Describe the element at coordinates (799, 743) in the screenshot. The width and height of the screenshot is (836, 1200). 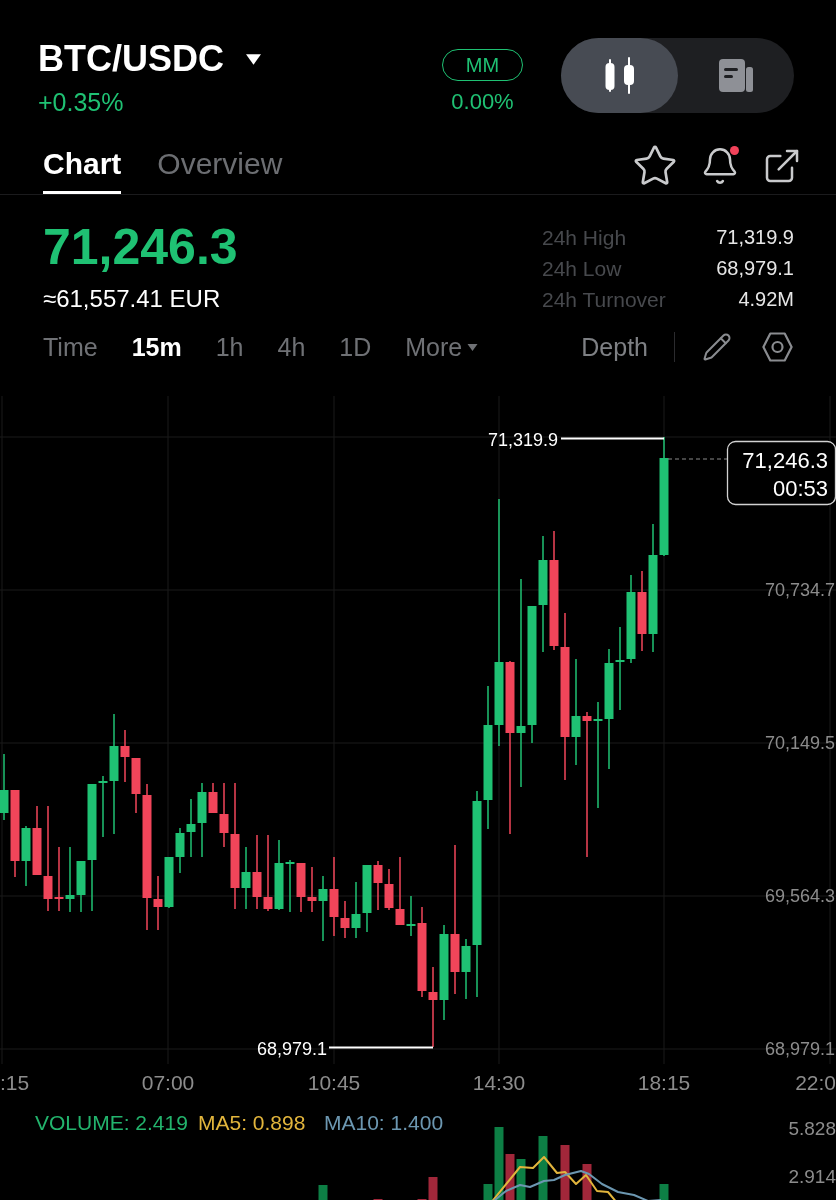
I see `price-axis-label: 70,149.5` at that location.